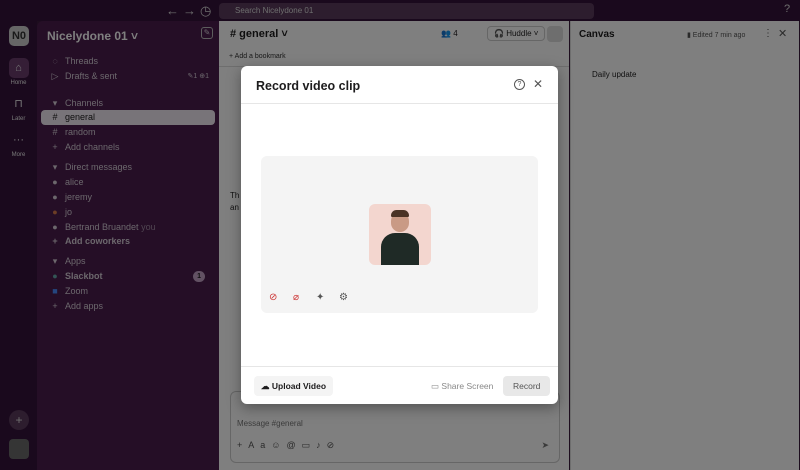 The height and width of the screenshot is (470, 800). Describe the element at coordinates (265, 386) in the screenshot. I see `cloud-upload-icon: ☁` at that location.